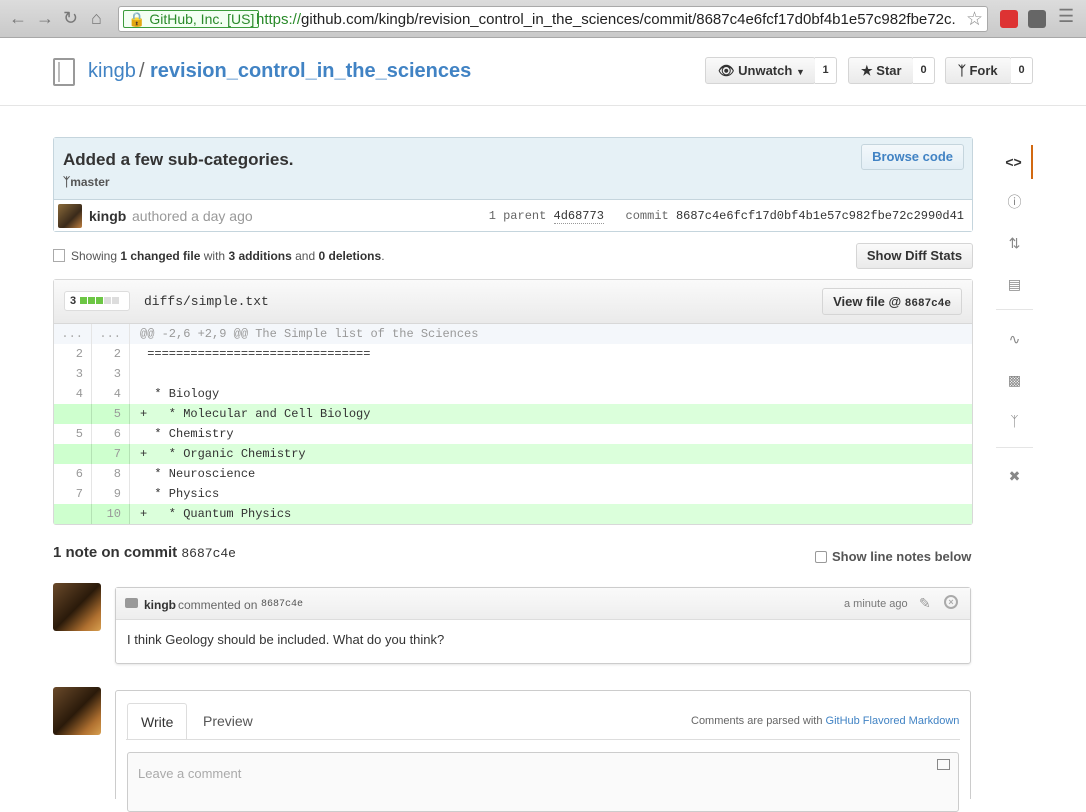 This screenshot has width=1086, height=812. I want to click on delete-icon: ×, so click(951, 602).